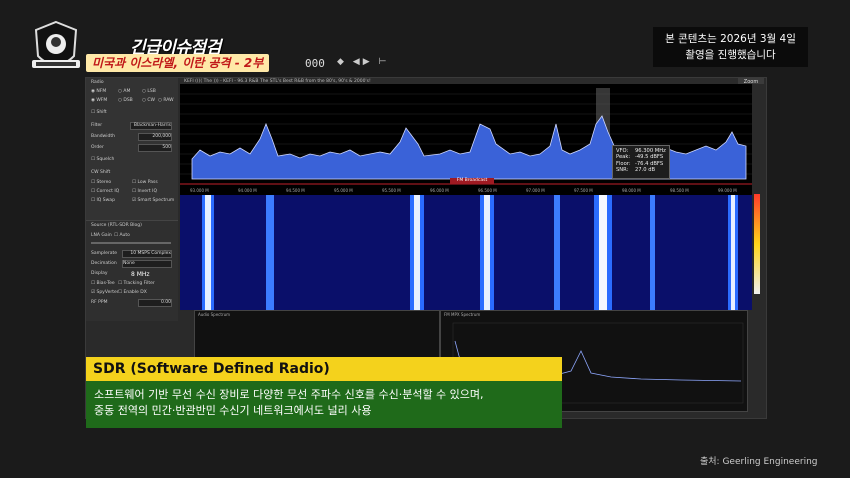 The image size is (850, 478). Describe the element at coordinates (439, 190) in the screenshot. I see `freq-tick: 96.000 M` at that location.